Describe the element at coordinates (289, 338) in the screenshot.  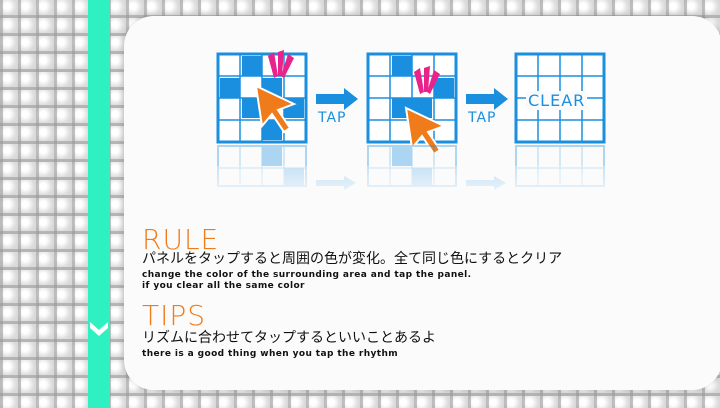
I see `tips-text-jp: リズムに合わせてタップするといいことあるよ` at that location.